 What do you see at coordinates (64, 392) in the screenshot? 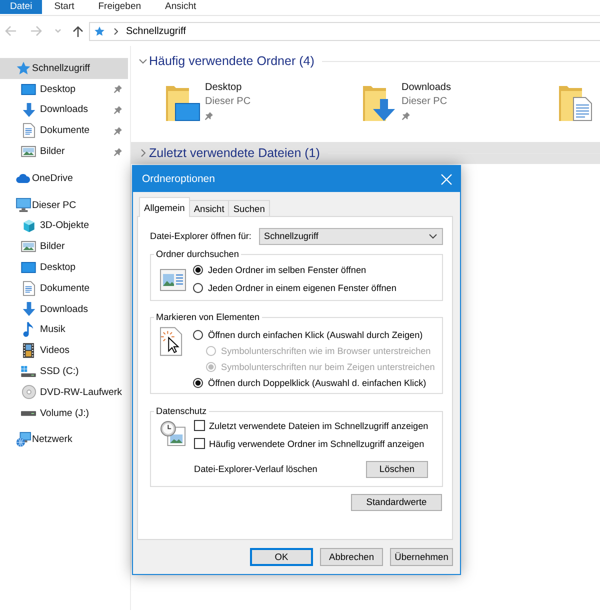
I see `nav-item: DVD-RW-Laufwerk` at bounding box center [64, 392].